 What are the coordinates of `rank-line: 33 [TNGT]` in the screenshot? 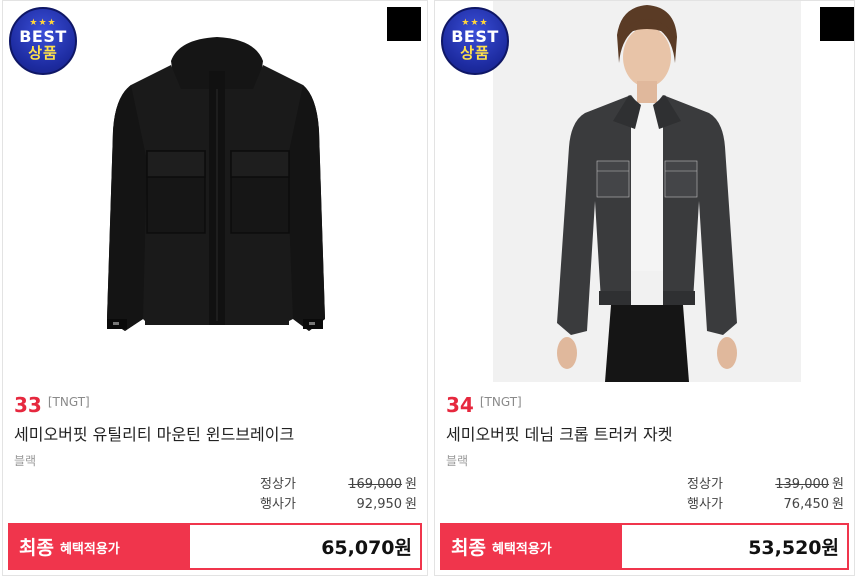 It's located at (52, 405).